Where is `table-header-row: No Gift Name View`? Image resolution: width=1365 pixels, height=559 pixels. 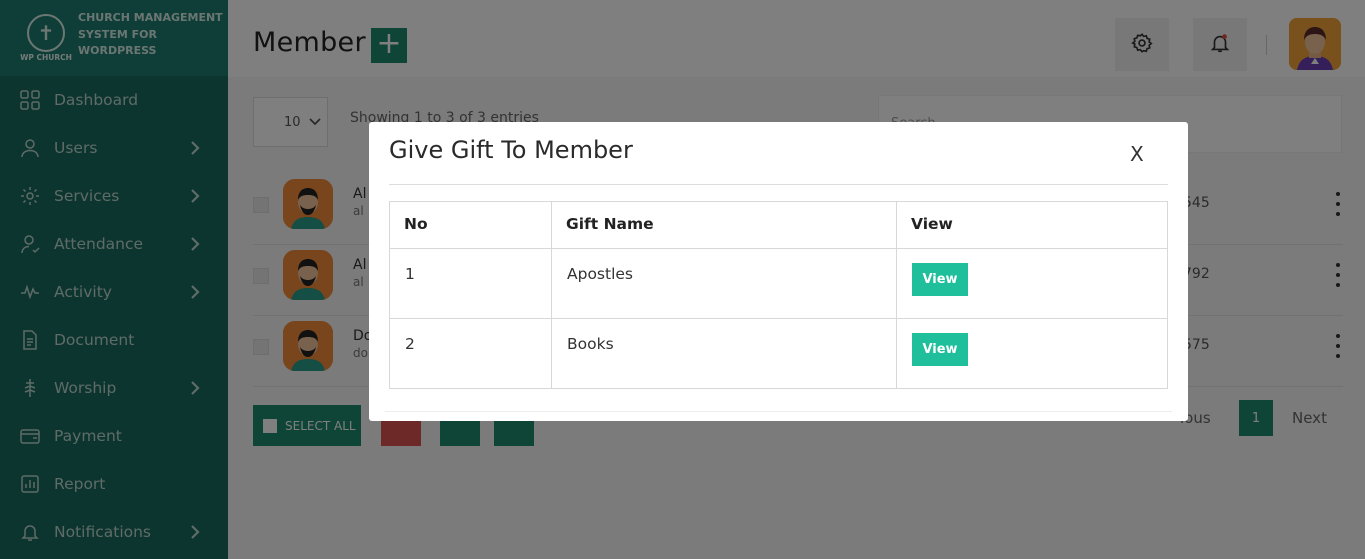 table-header-row: No Gift Name View is located at coordinates (778, 225).